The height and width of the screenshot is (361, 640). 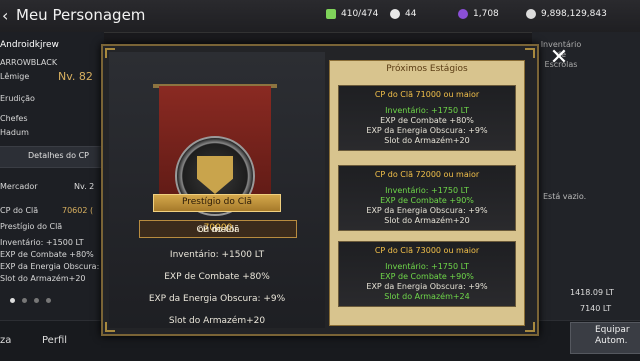 I want to click on bonus-dark-energy: EXP da Energia Obscura:, so click(x=50, y=266).